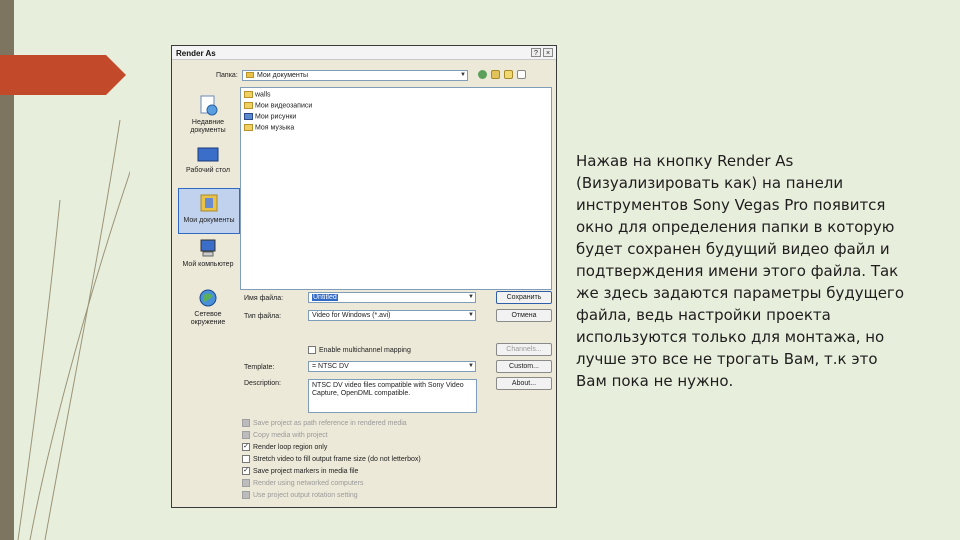 This screenshot has height=540, width=960. Describe the element at coordinates (300, 471) in the screenshot. I see `option-save-markers: ✓ Save project markers in media file` at that location.